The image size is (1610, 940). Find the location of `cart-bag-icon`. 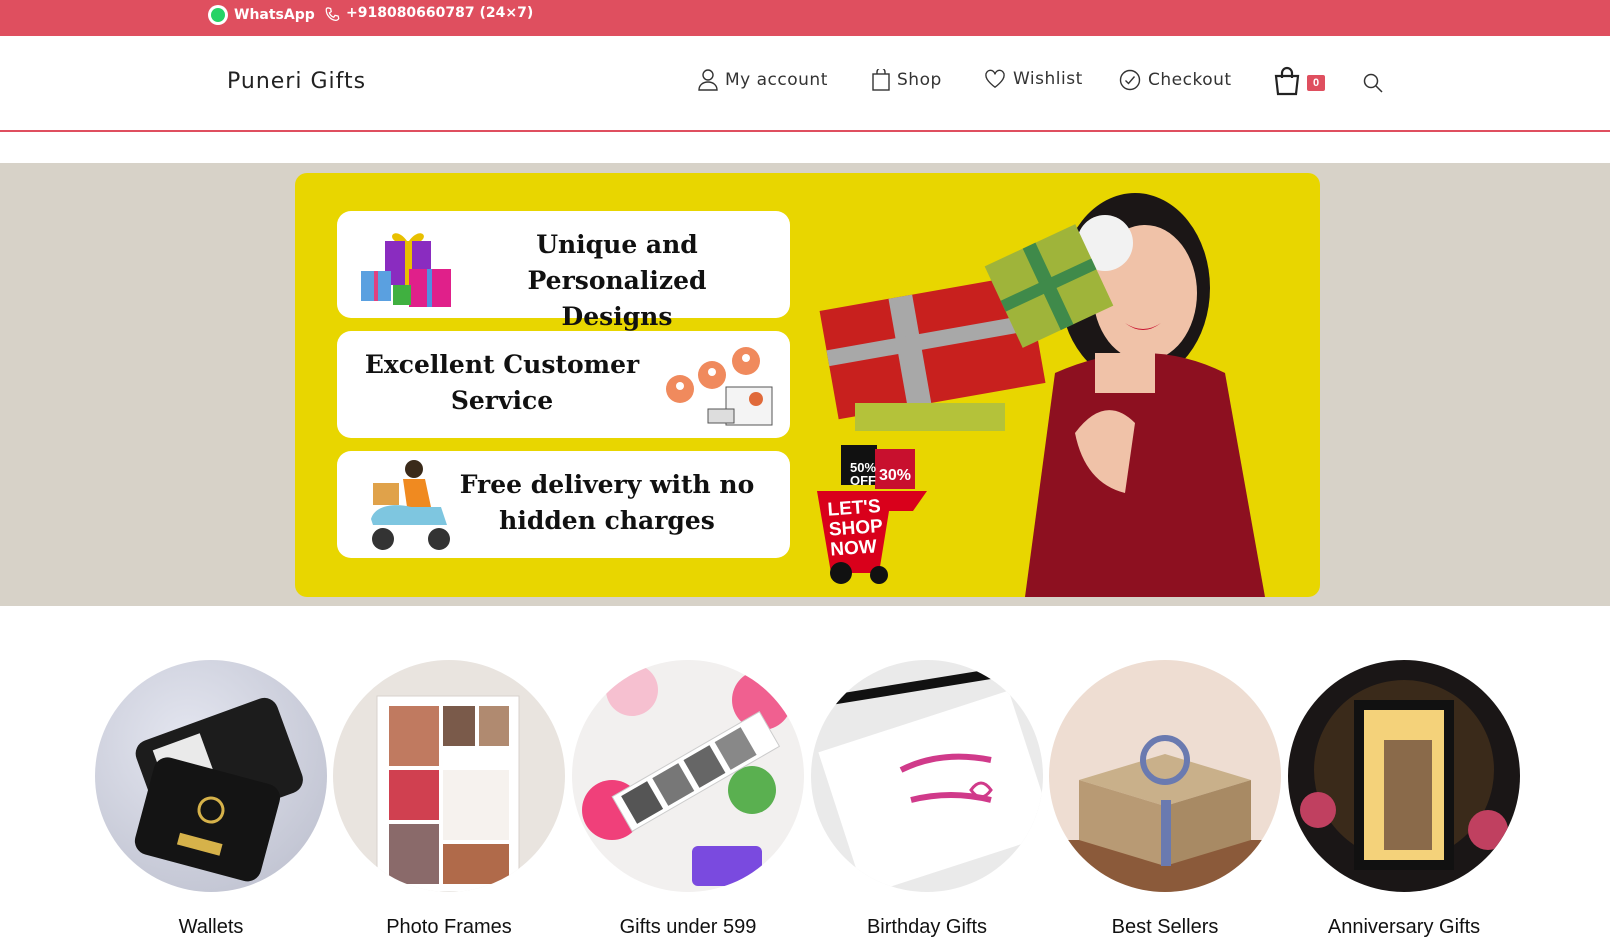

cart-bag-icon is located at coordinates (1287, 81).